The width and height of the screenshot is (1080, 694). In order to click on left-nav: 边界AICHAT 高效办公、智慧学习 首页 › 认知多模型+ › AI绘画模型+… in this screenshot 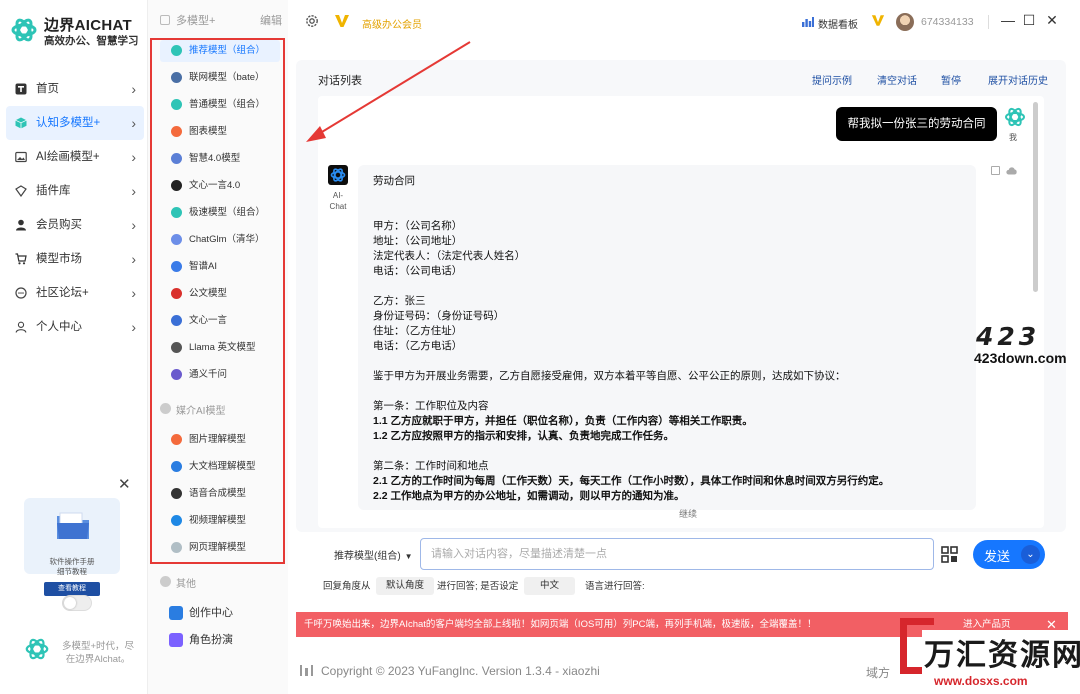, I will do `click(74, 347)`.